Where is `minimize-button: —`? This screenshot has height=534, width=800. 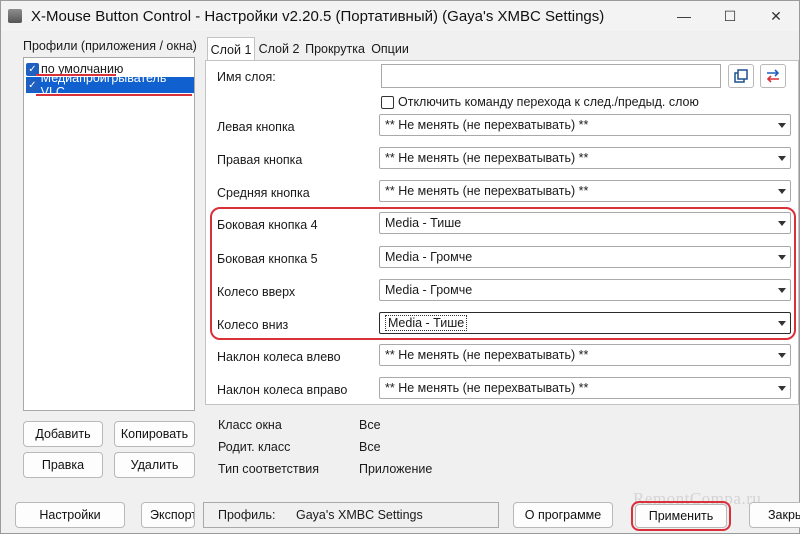
minimize-button: — is located at coordinates (684, 16).